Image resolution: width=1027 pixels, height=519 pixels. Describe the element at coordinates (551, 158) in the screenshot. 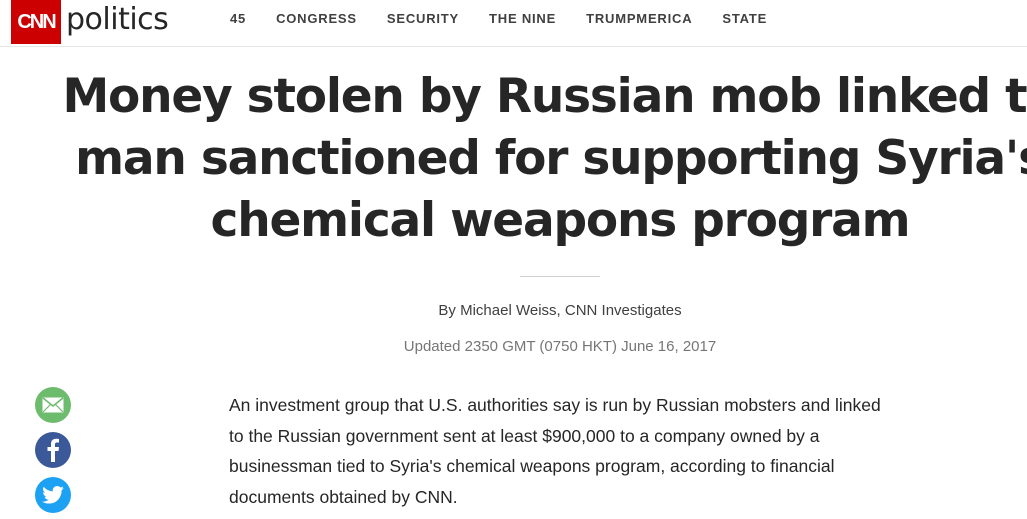

I see `headline-line: man sanctioned for supporting Syria's` at that location.